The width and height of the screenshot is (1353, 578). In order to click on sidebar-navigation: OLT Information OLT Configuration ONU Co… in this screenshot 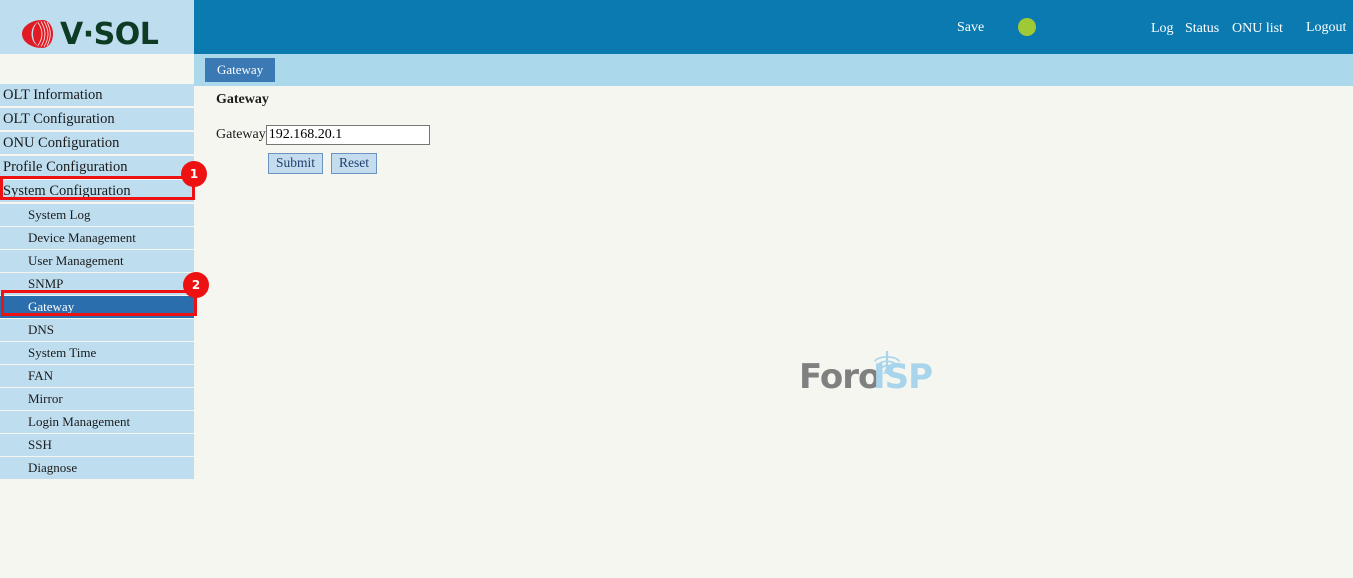, I will do `click(97, 316)`.